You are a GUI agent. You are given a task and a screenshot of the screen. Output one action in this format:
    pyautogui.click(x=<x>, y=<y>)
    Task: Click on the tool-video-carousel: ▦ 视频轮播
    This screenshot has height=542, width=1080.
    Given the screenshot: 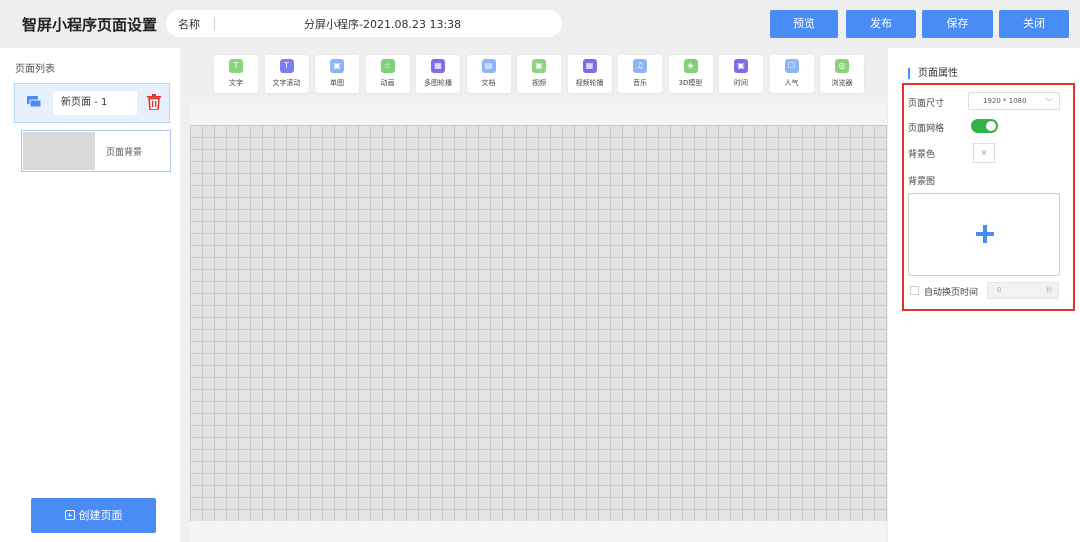 What is the action you would take?
    pyautogui.click(x=589, y=74)
    